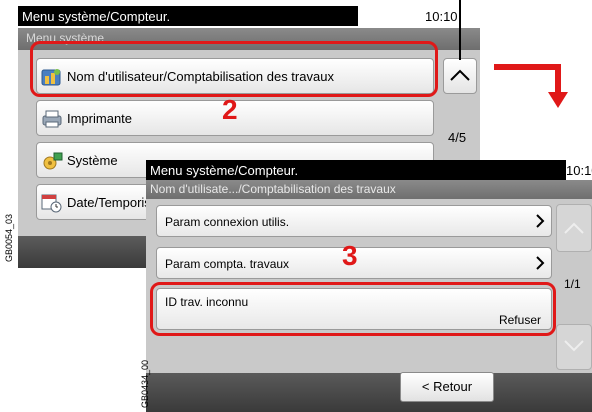 This screenshot has height=412, width=592. I want to click on clock: 10:10, so click(579, 170).